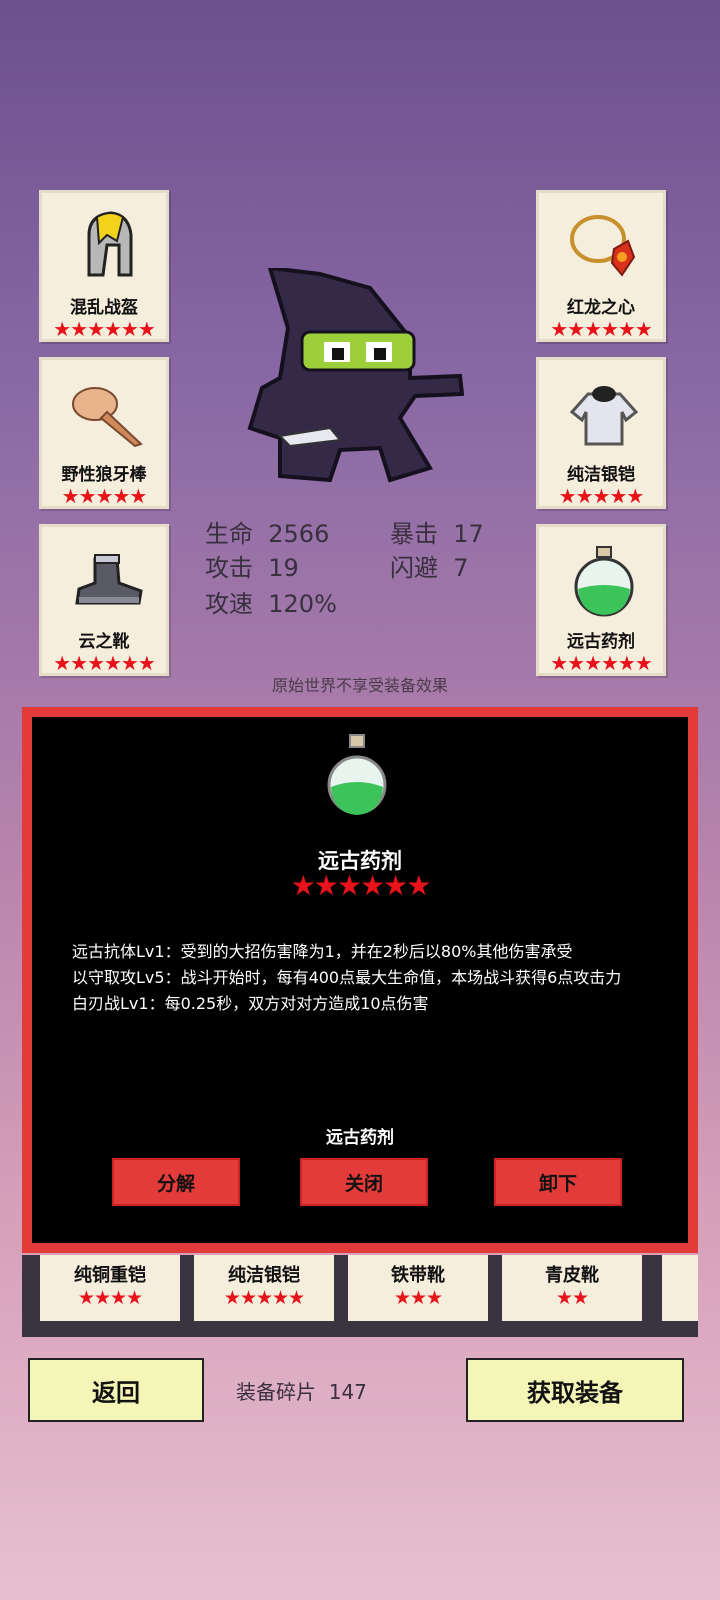 The width and height of the screenshot is (720, 1600). What do you see at coordinates (110, 244) in the screenshot?
I see `helmet-icon` at bounding box center [110, 244].